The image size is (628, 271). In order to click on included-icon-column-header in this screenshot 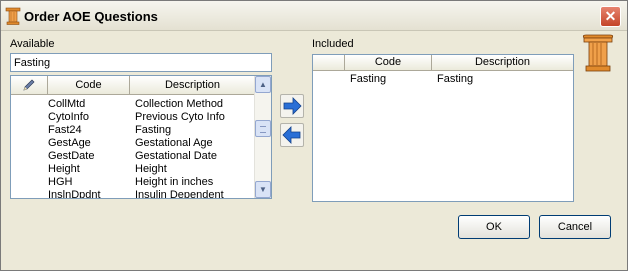, I will do `click(329, 63)`.